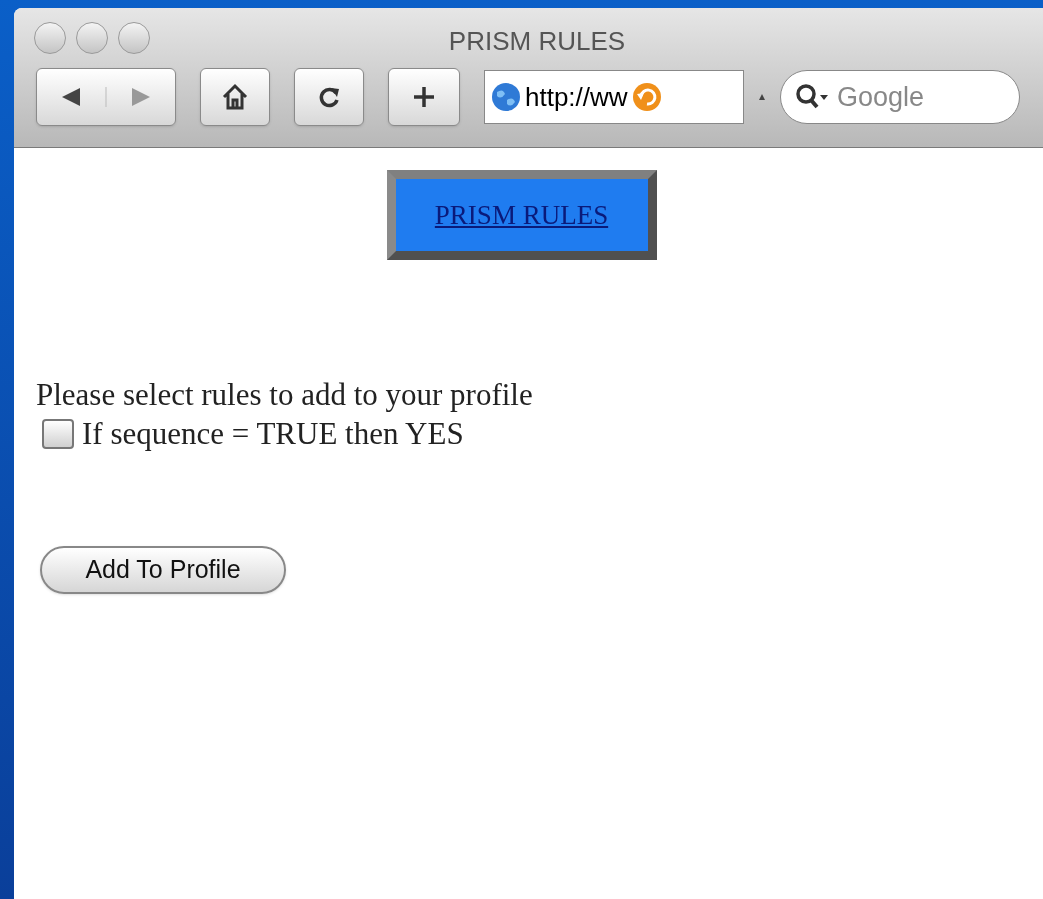 The height and width of the screenshot is (899, 1043). I want to click on snapback-icon, so click(646, 97).